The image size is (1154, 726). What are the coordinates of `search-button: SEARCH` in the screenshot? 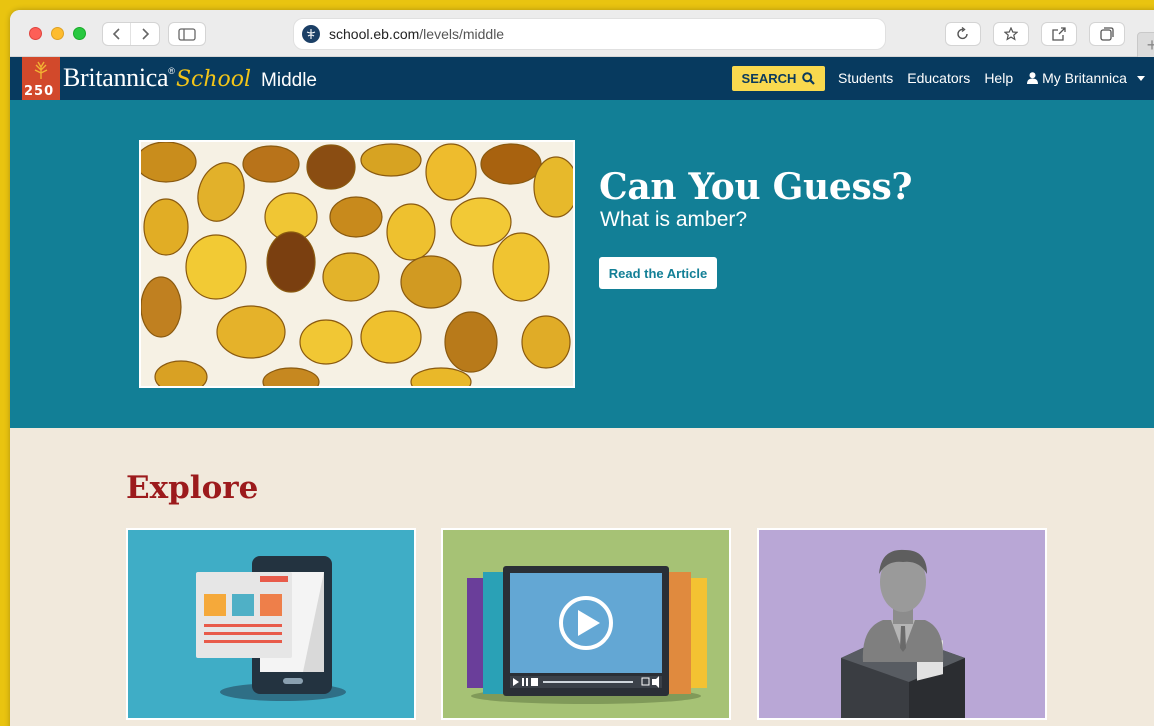 It's located at (778, 78).